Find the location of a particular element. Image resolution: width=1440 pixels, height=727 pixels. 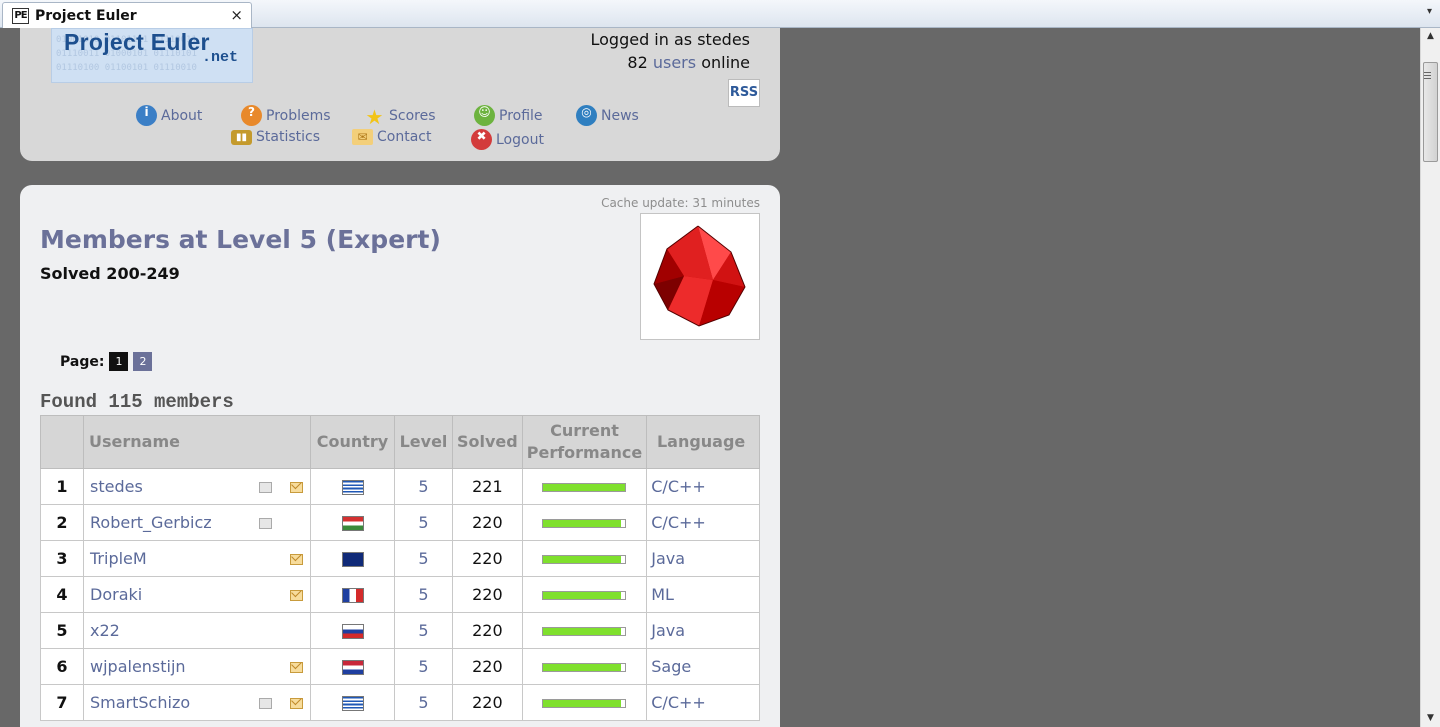

page-1-button: 1 is located at coordinates (119, 361).